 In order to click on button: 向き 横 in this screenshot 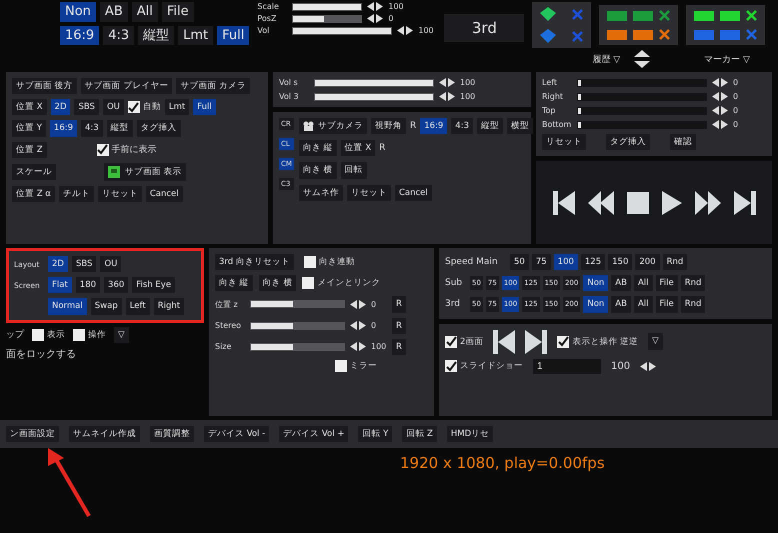, I will do `click(277, 283)`.